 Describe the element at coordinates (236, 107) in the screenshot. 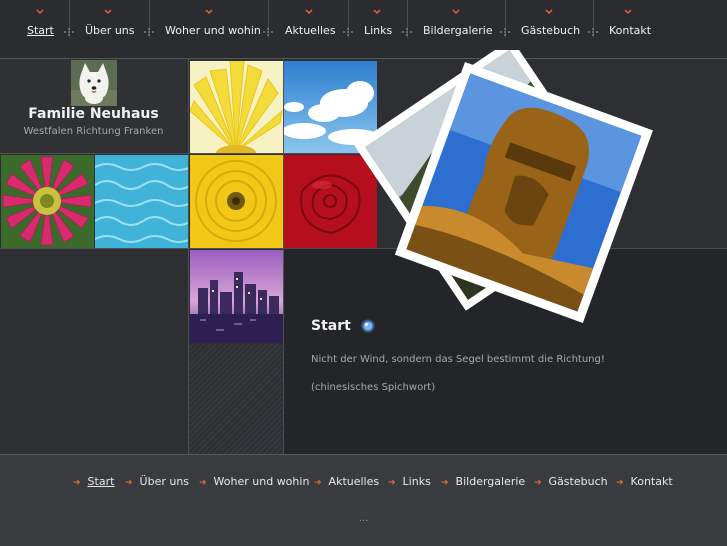

I see `yellow-flower-tile` at that location.